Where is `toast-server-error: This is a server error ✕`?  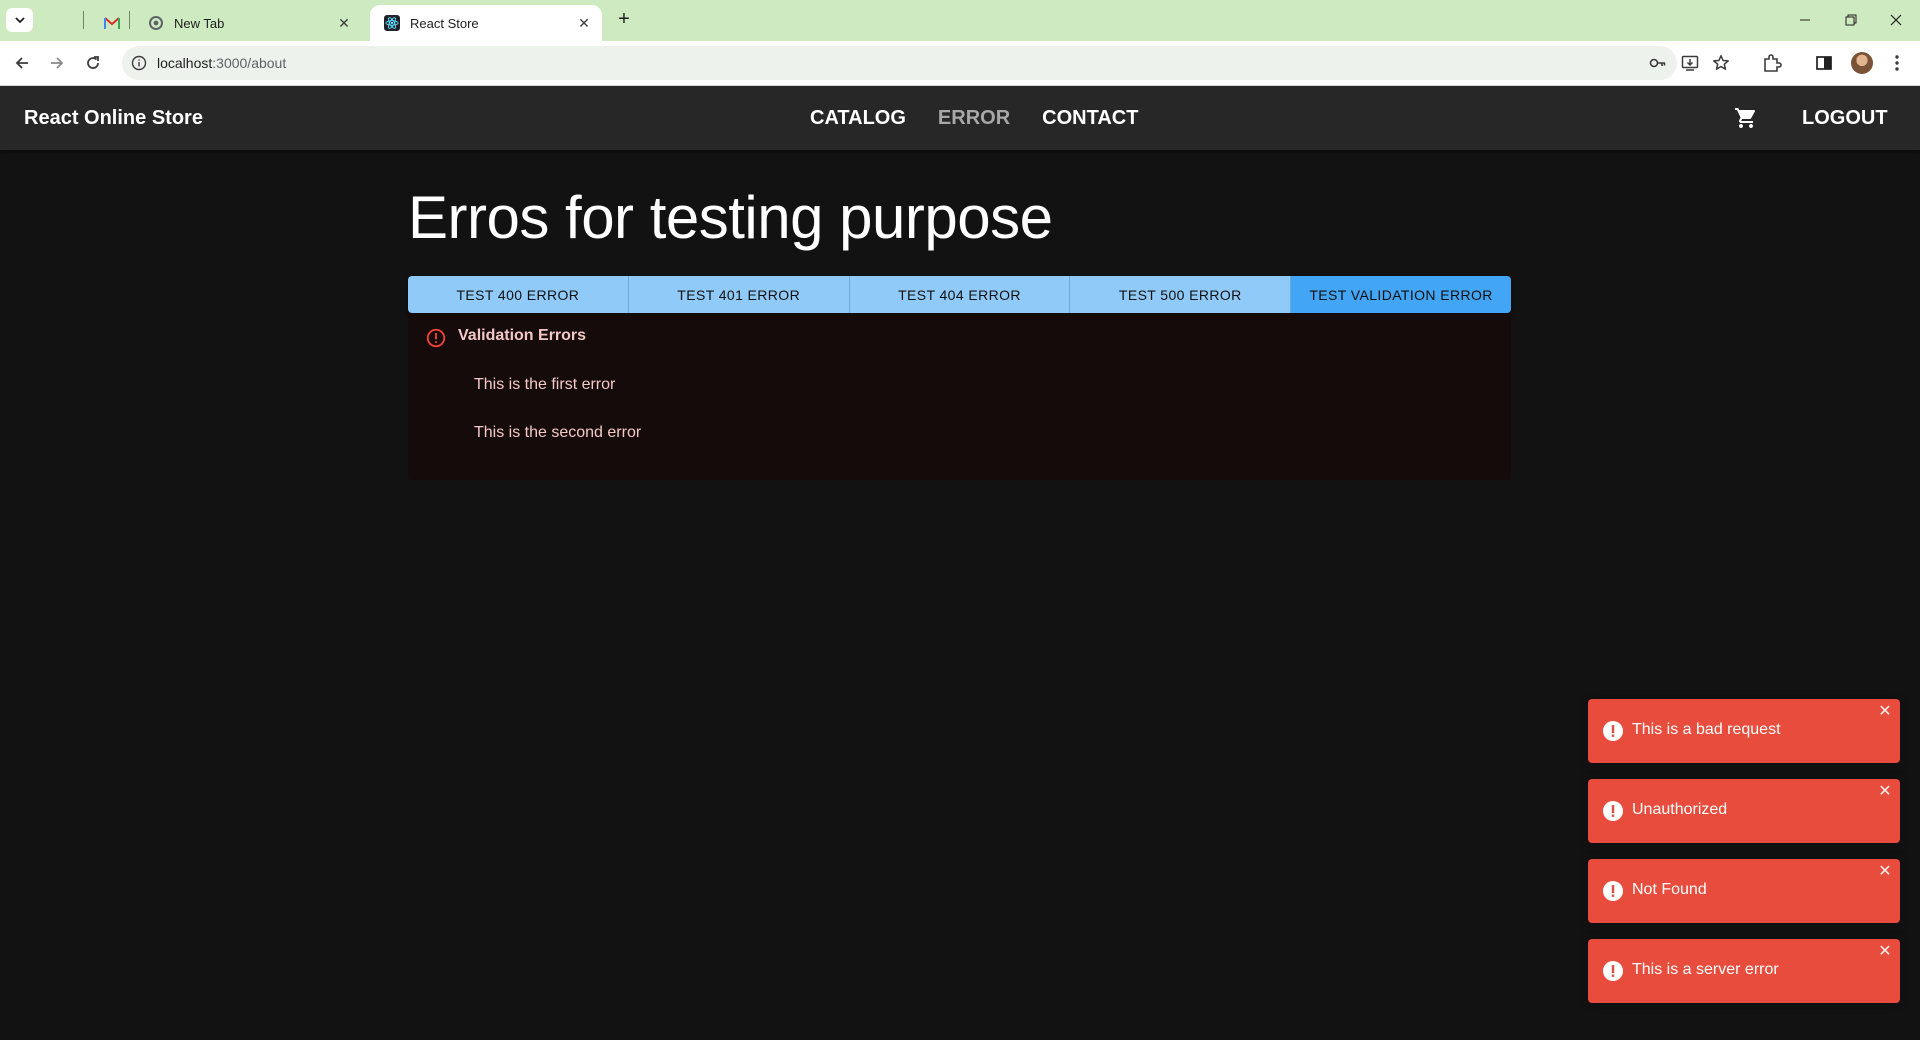
toast-server-error: This is a server error ✕ is located at coordinates (1744, 971).